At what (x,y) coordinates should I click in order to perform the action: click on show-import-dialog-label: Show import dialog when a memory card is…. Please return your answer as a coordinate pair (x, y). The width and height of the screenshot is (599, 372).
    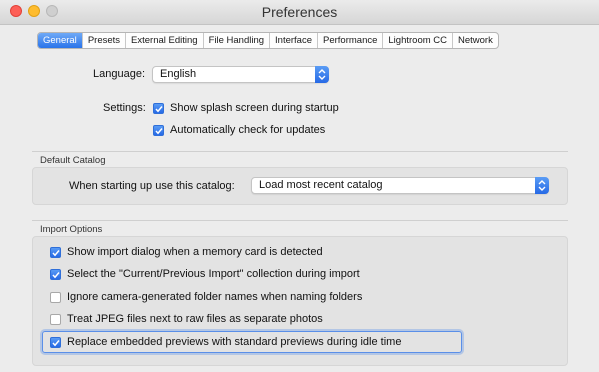
    Looking at the image, I should click on (195, 252).